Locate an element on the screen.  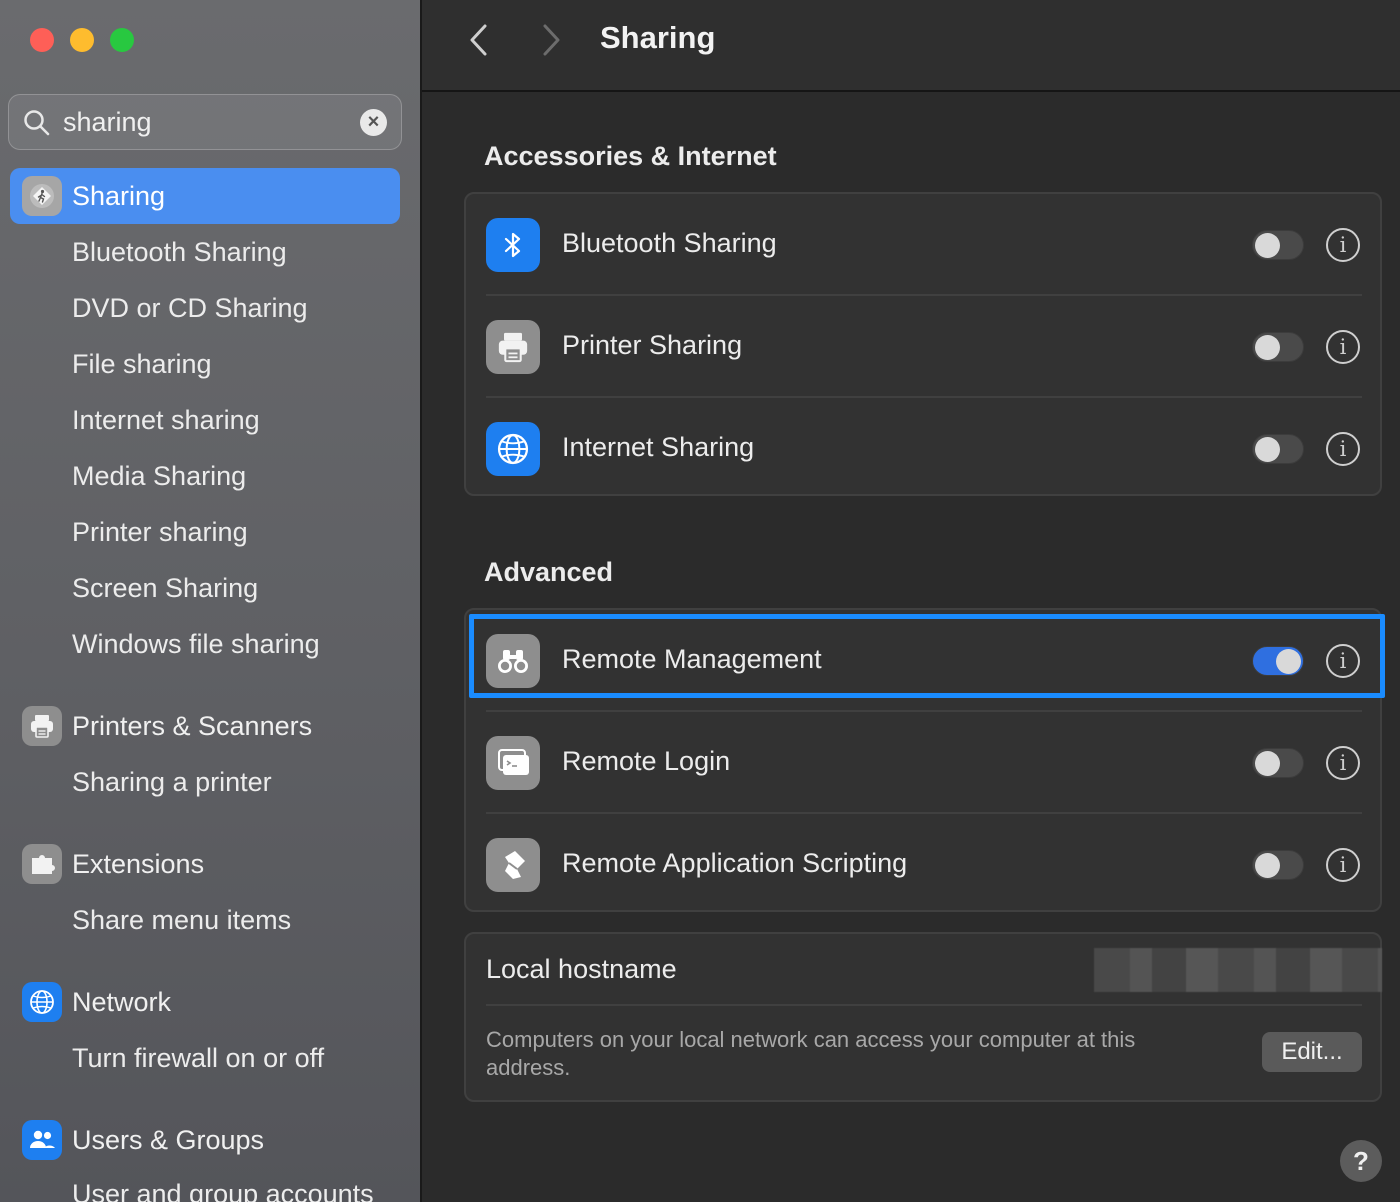
section-title-advanced: Advanced is located at coordinates (549, 572).